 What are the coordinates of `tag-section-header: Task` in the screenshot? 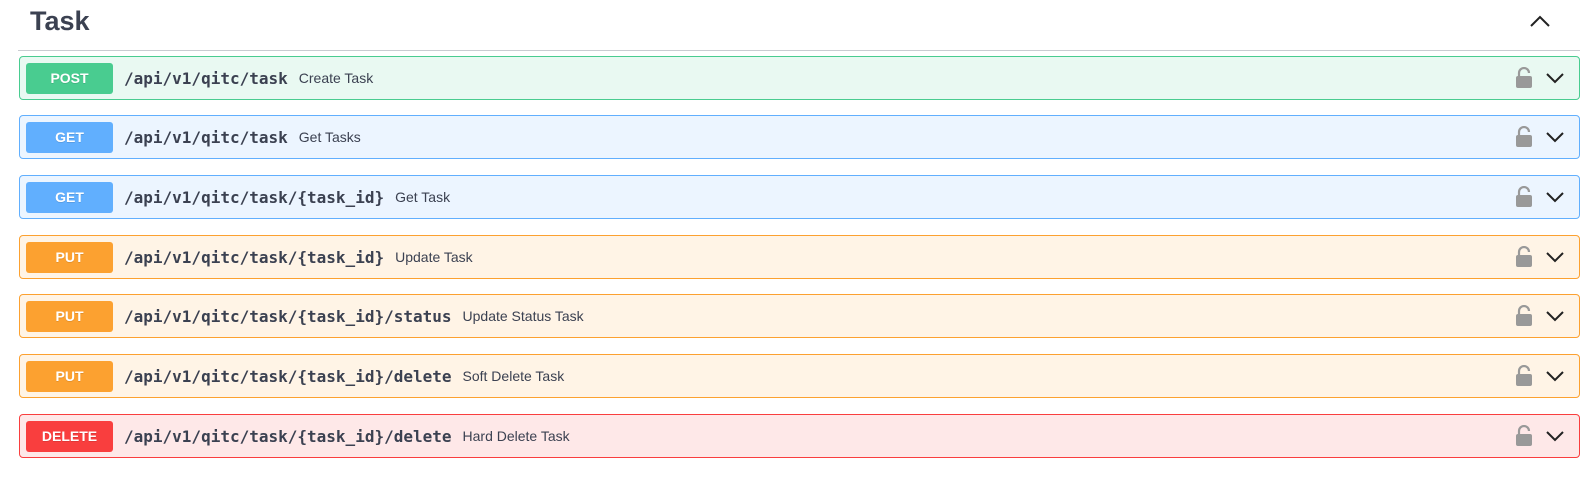 It's located at (799, 25).